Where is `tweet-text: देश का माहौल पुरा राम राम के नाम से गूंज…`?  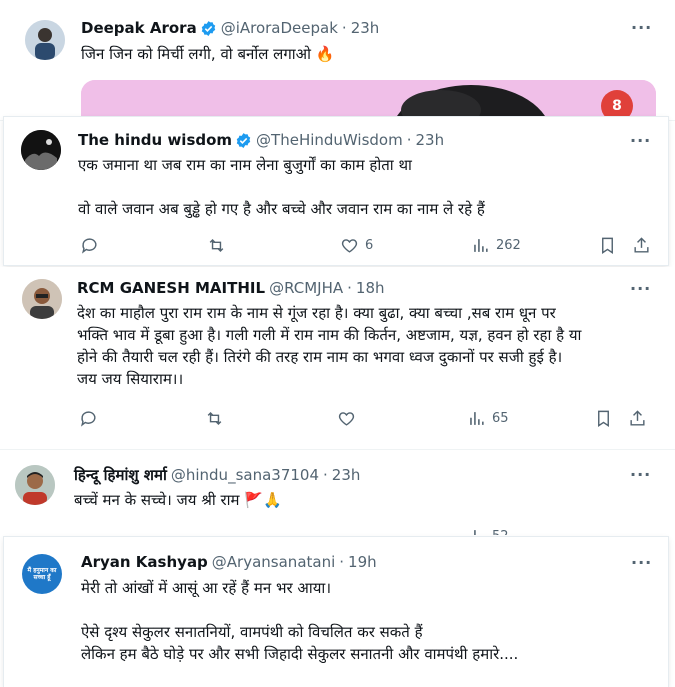 tweet-text: देश का माहौल पुरा राम राम के नाम से गूंज… is located at coordinates (329, 346).